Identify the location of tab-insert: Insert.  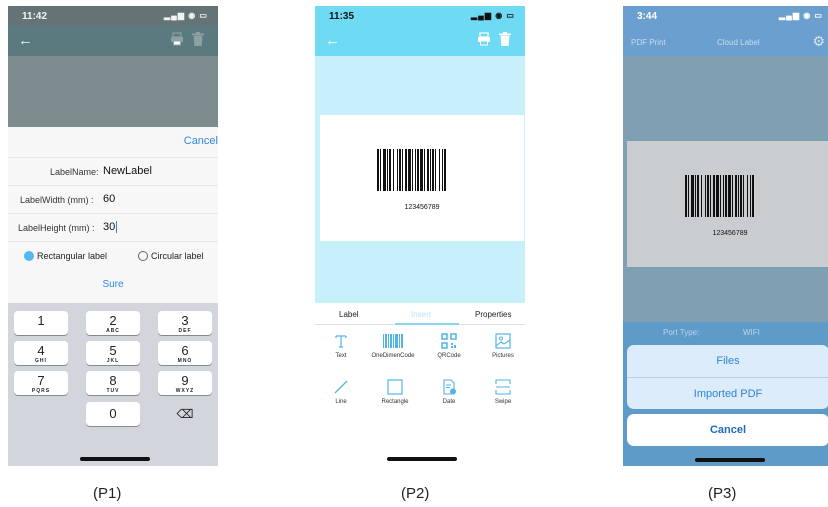
(421, 314).